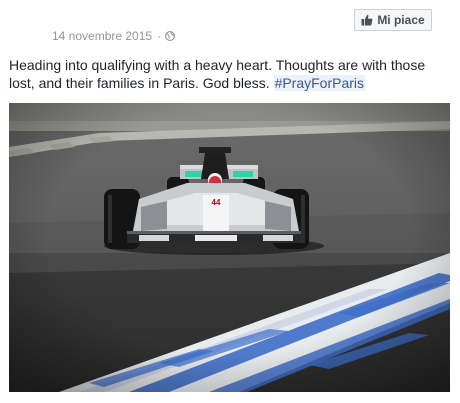  I want to click on post-timestamp: 14 novembre 2015, so click(102, 36).